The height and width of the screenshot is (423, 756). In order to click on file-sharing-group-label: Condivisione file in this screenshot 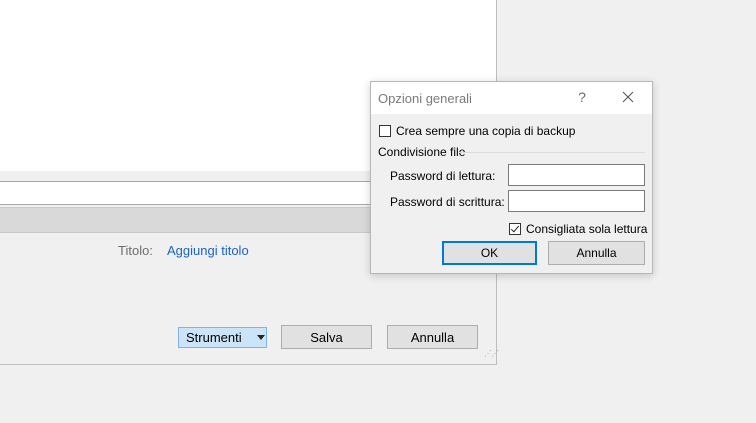, I will do `click(422, 152)`.